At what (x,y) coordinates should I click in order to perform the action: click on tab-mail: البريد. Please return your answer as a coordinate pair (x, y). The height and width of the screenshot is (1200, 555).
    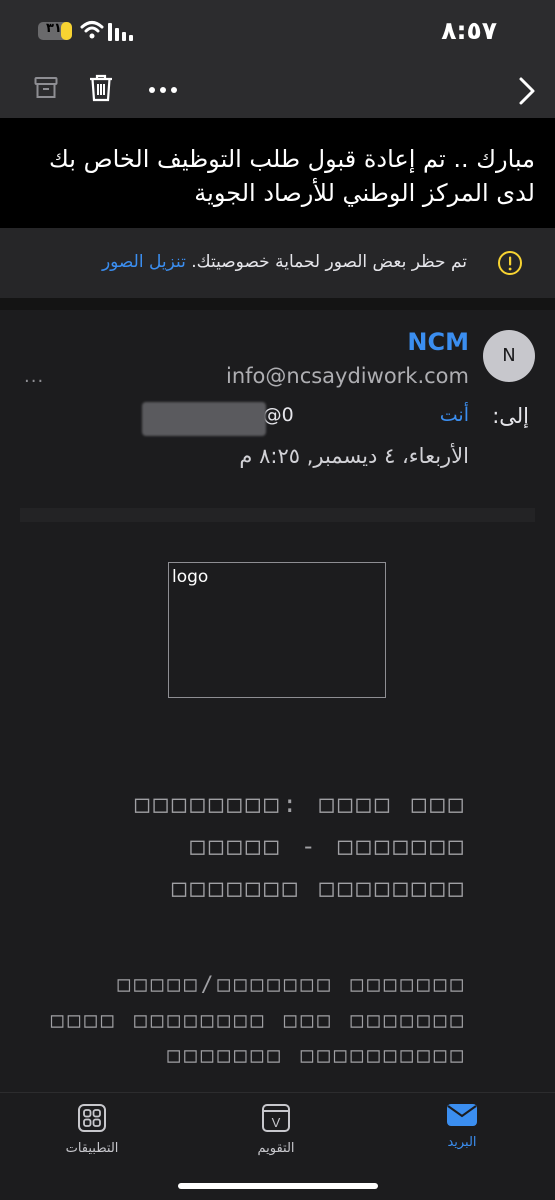
    Looking at the image, I should click on (462, 1126).